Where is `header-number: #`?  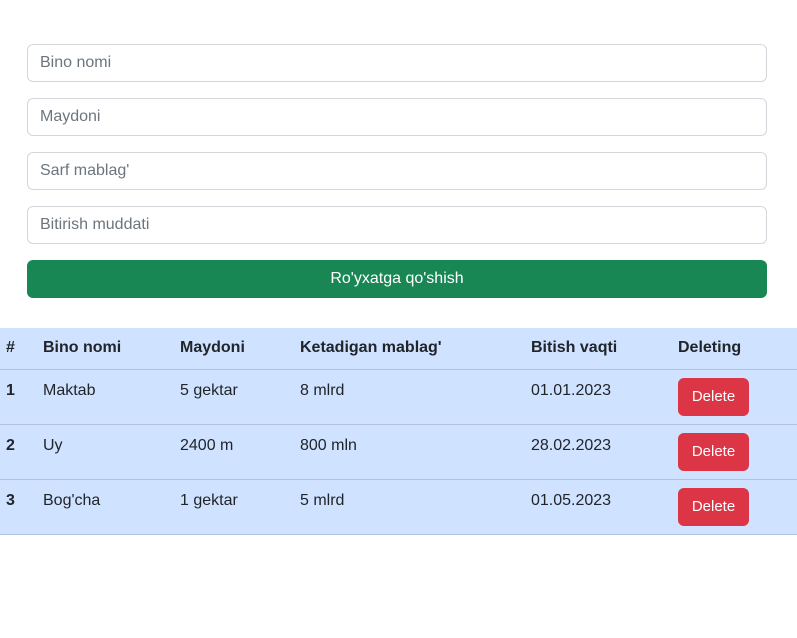 header-number: # is located at coordinates (18, 349).